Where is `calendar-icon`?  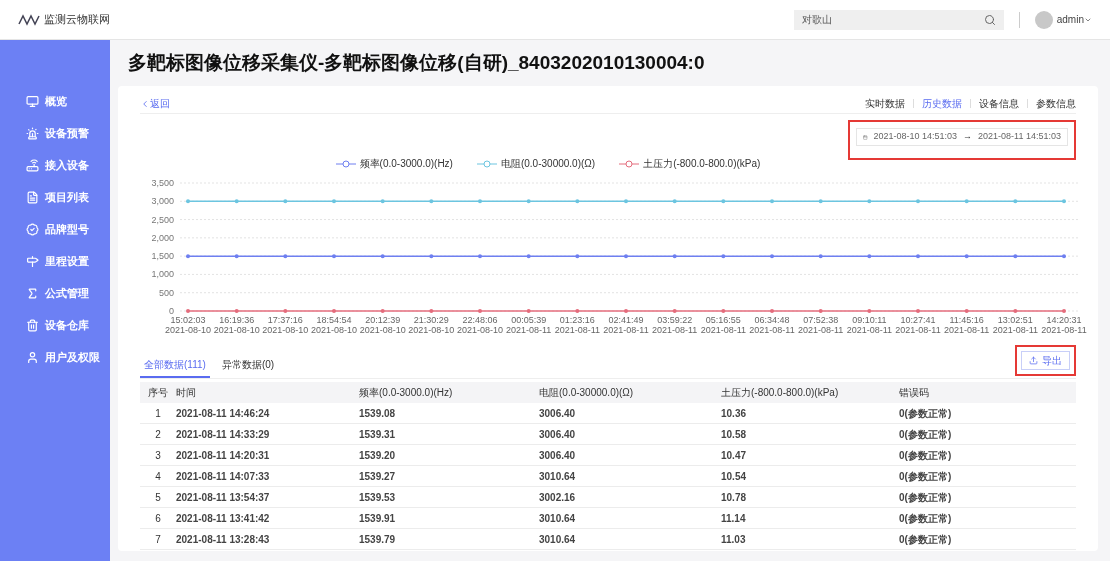
calendar-icon is located at coordinates (865, 137).